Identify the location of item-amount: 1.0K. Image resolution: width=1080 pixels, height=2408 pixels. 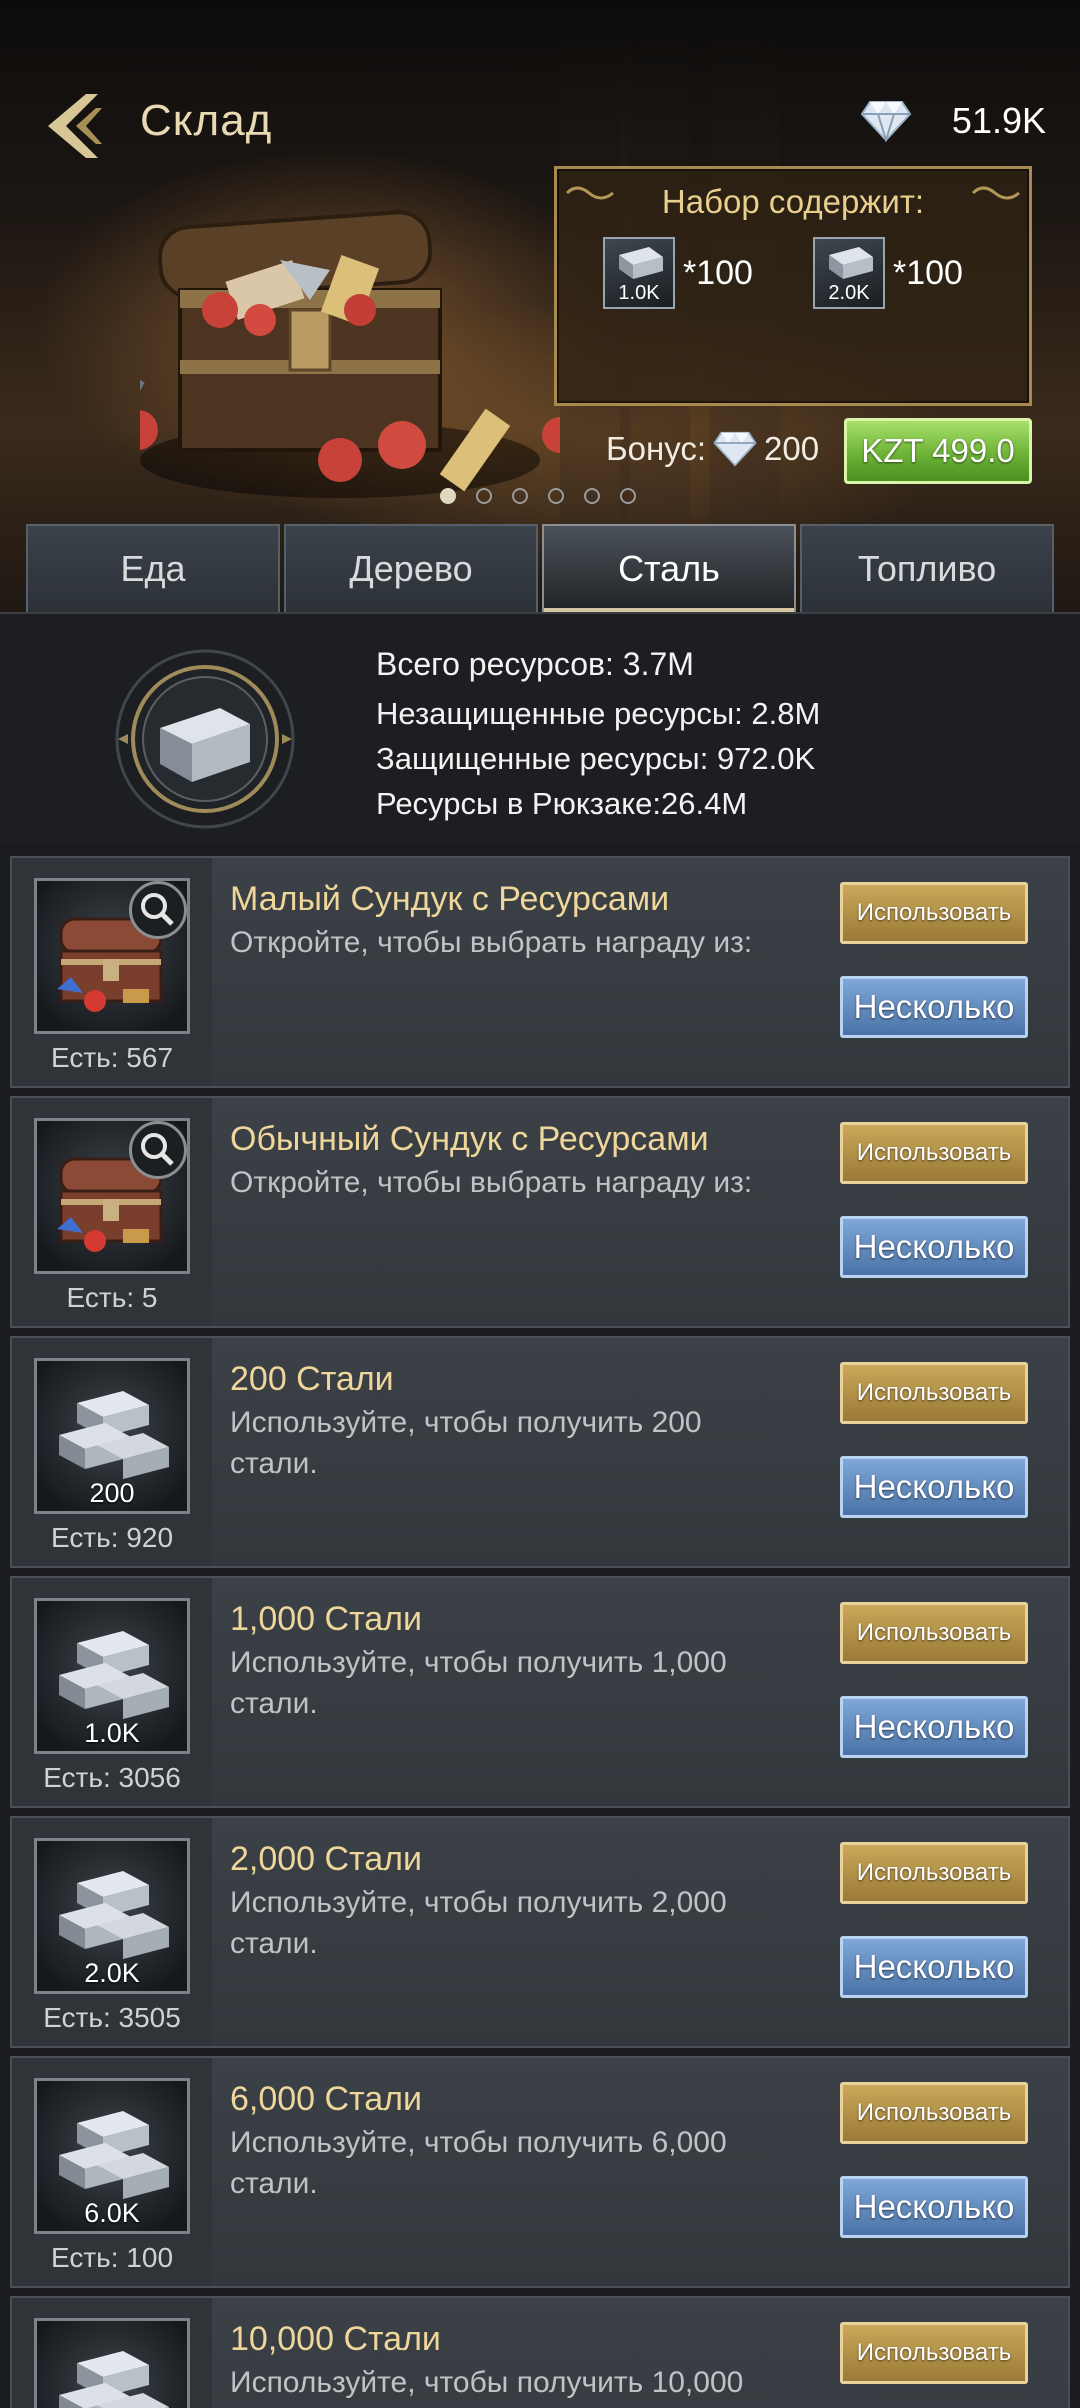
(112, 1733).